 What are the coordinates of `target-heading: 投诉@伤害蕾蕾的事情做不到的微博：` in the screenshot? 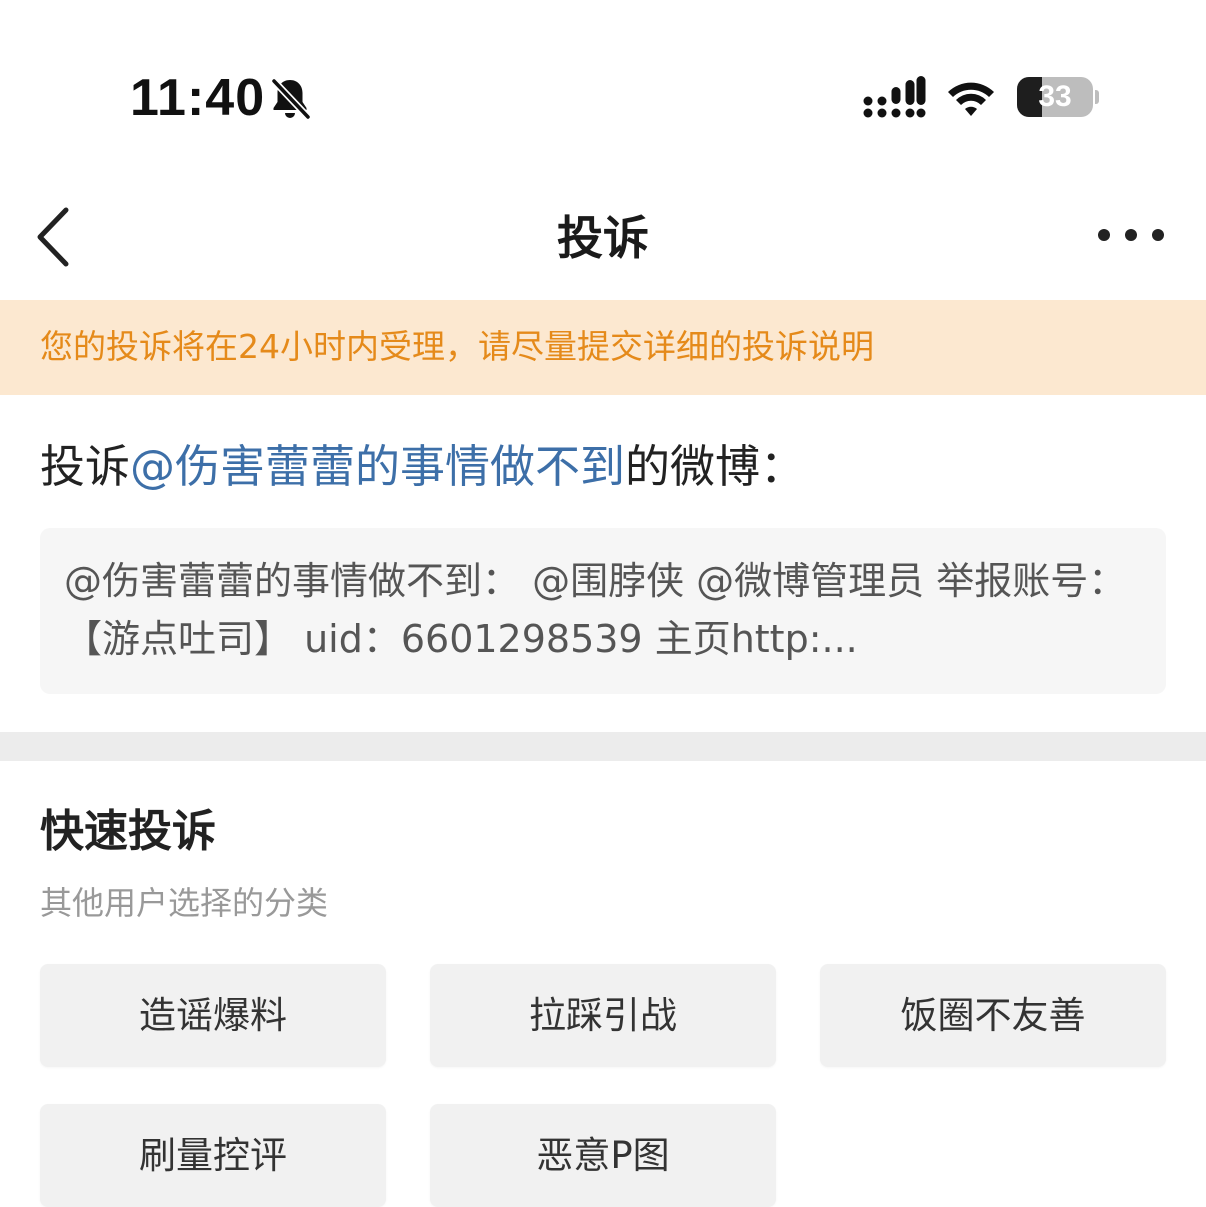 It's located at (422, 467).